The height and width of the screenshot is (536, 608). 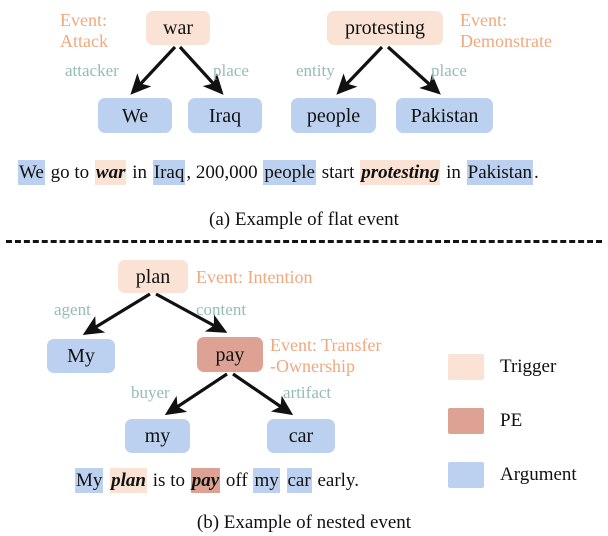 What do you see at coordinates (135, 115) in the screenshot?
I see `node-argument-we: We` at bounding box center [135, 115].